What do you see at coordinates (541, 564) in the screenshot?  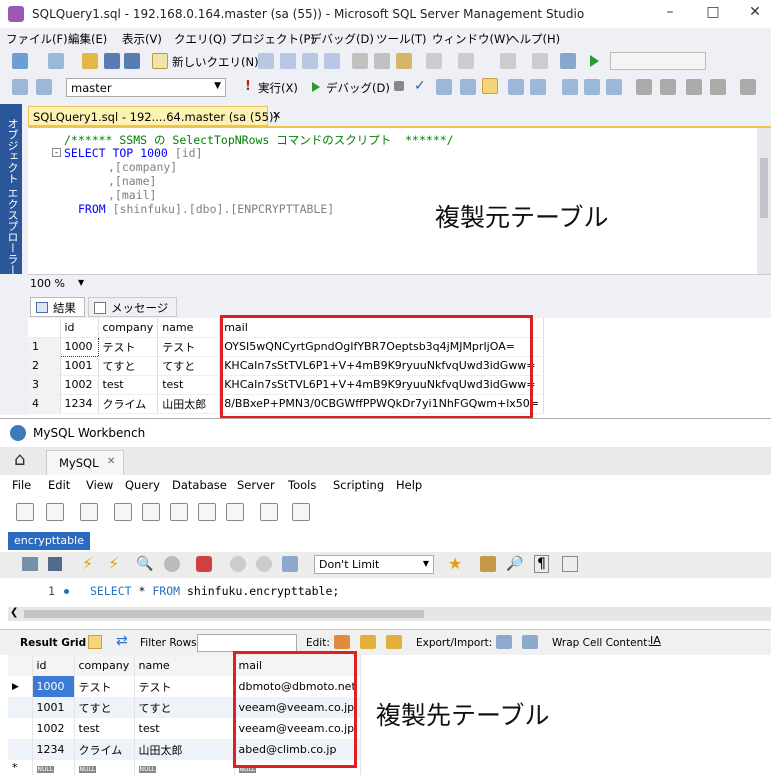 I see `invisible-chars-icon: ¶` at bounding box center [541, 564].